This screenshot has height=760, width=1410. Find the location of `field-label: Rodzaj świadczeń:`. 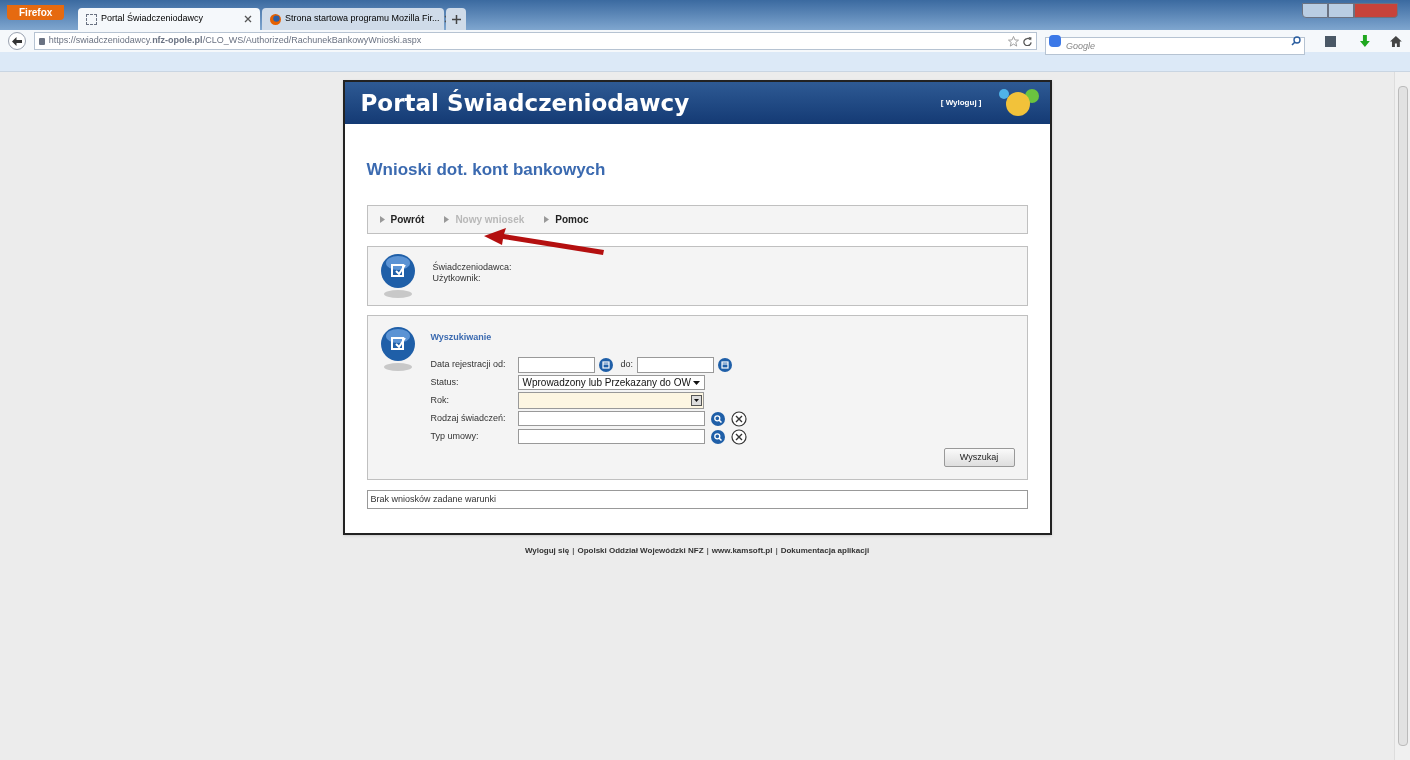

field-label: Rodzaj świadczeń: is located at coordinates (468, 418).